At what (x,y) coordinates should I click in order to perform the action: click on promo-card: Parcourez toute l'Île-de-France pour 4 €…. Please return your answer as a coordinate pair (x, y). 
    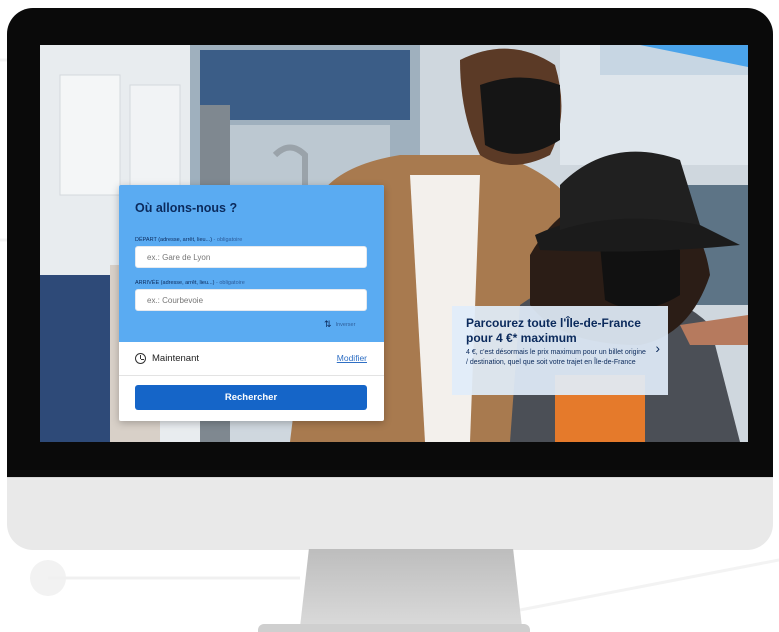
    Looking at the image, I should click on (560, 350).